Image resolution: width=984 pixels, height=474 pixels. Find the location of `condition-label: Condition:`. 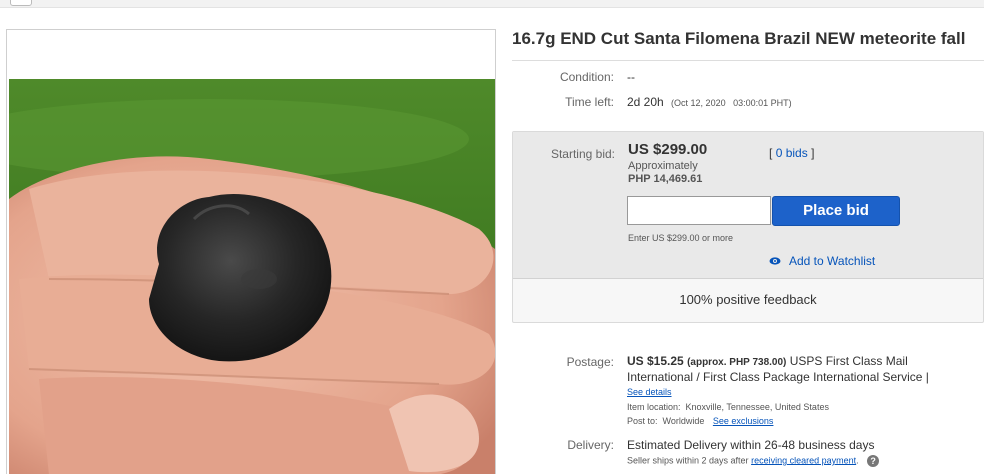

condition-label: Condition: is located at coordinates (586, 77).